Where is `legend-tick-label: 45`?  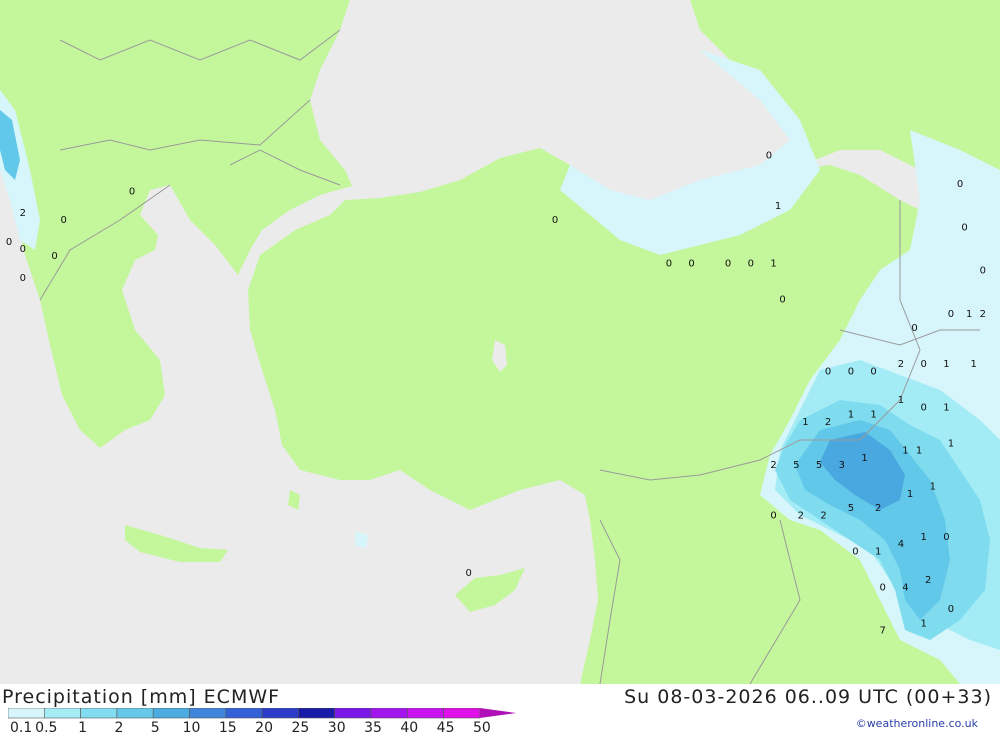 legend-tick-label: 45 is located at coordinates (446, 726).